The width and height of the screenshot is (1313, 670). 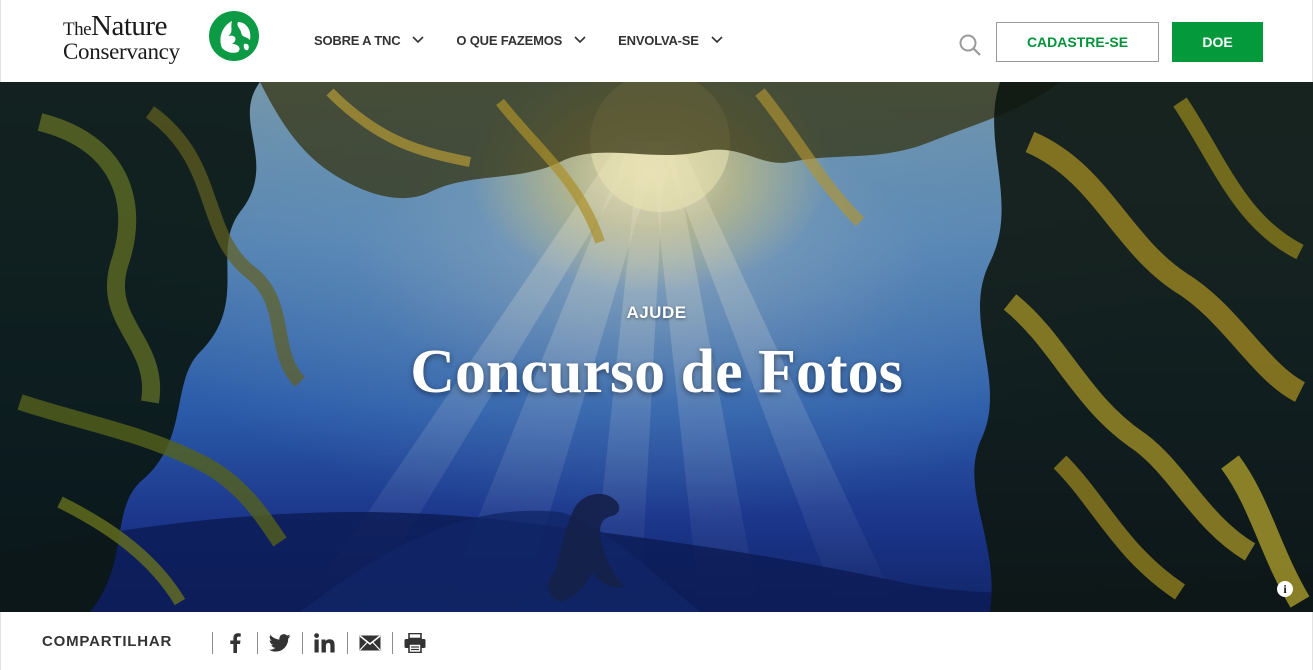 I want to click on twitter-share-button, so click(x=280, y=643).